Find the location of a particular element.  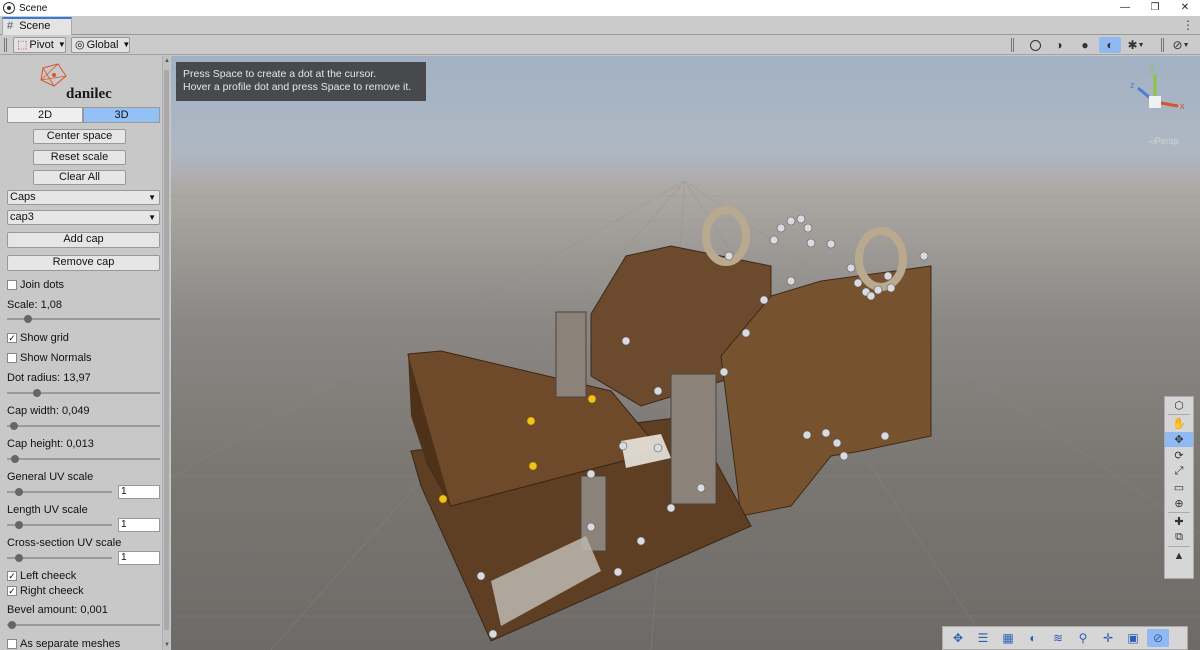

scale-label: Scale: 1,08 is located at coordinates (35, 305).